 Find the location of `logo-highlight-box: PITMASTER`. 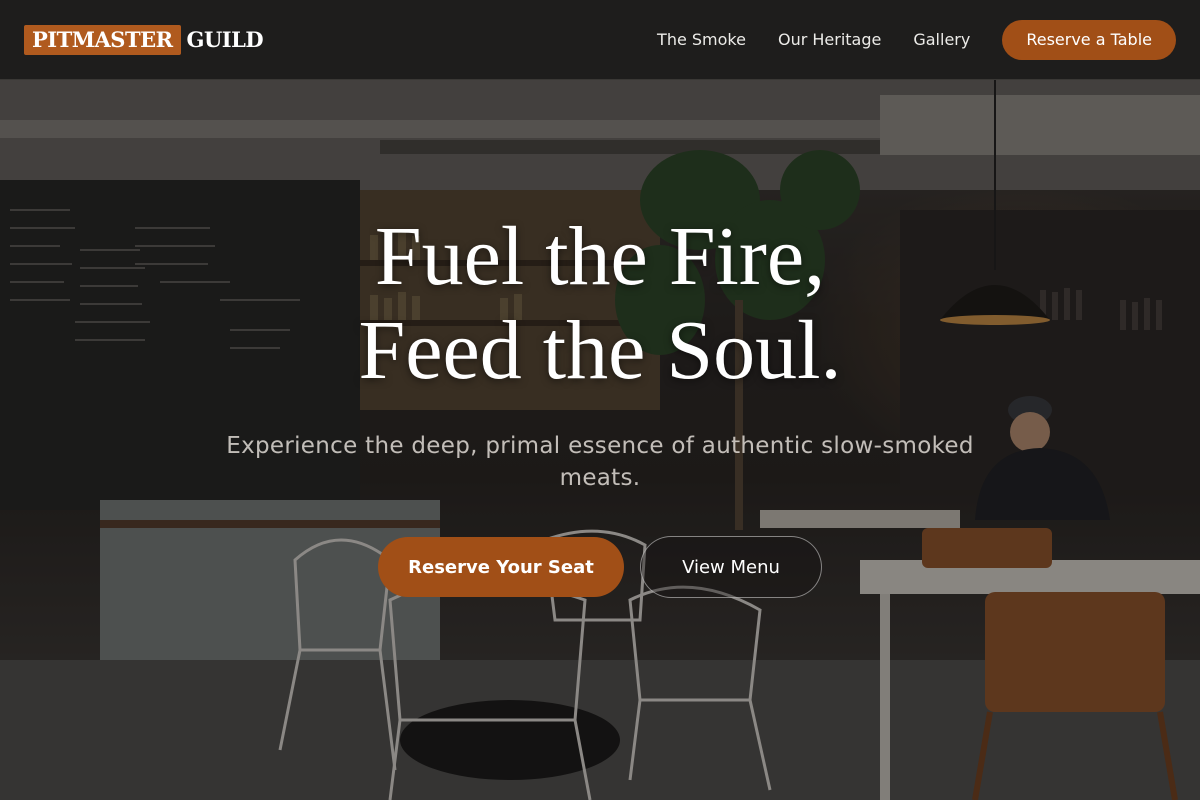

logo-highlight-box: PITMASTER is located at coordinates (102, 39).